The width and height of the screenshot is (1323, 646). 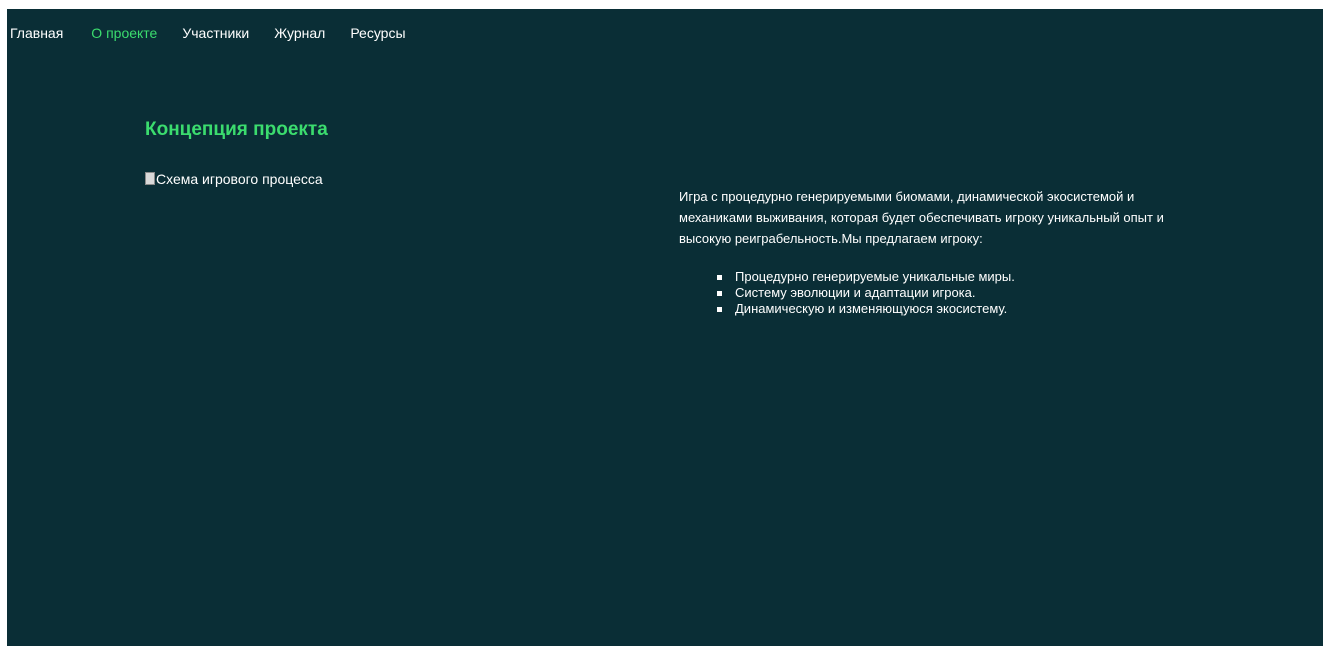 What do you see at coordinates (150, 178) in the screenshot?
I see `broken-image-icon` at bounding box center [150, 178].